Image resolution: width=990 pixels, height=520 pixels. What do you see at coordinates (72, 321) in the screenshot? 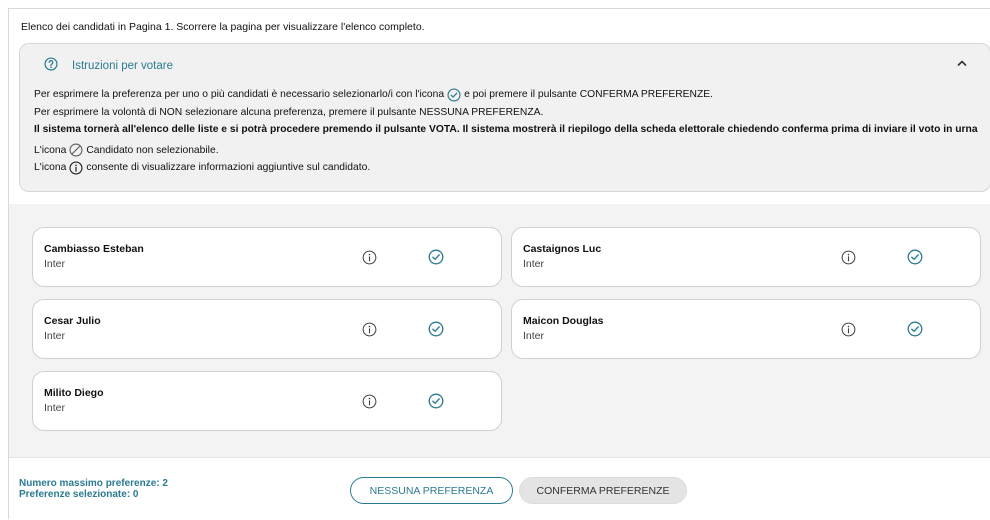
I see `candidate-name: Cesar Julio` at bounding box center [72, 321].